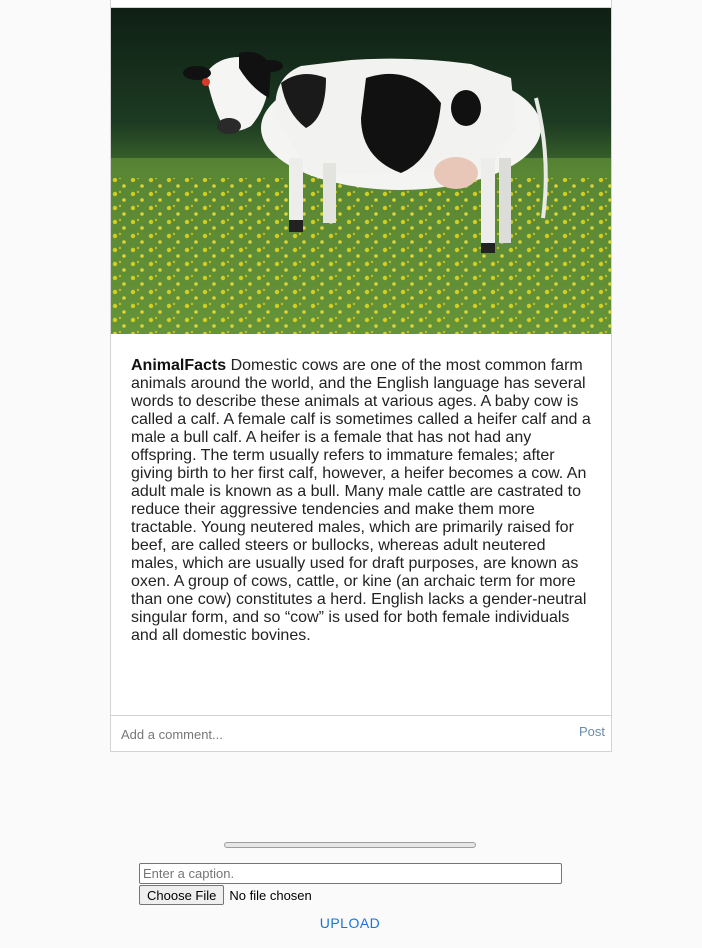 The image size is (702, 948). What do you see at coordinates (182, 895) in the screenshot?
I see `choose-file-button: Choose File` at bounding box center [182, 895].